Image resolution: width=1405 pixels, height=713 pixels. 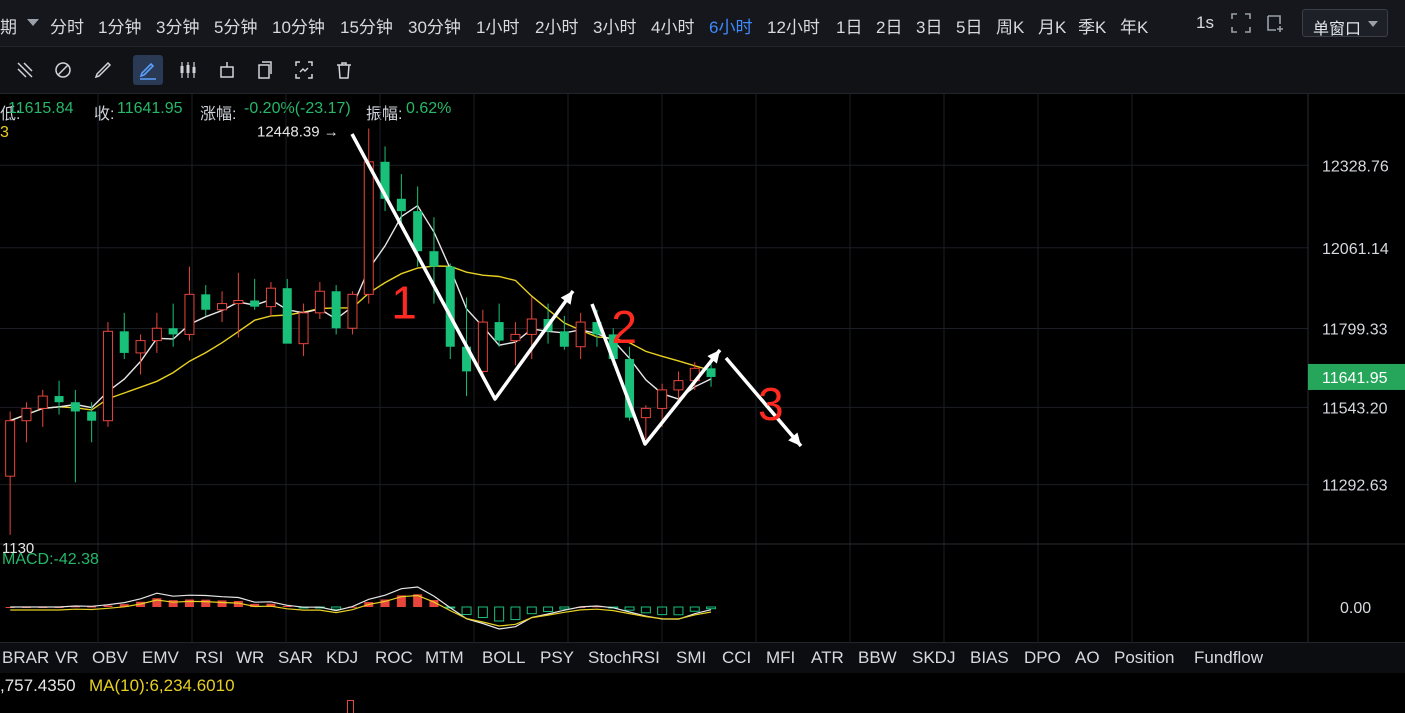 I want to click on volume-bar-stub, so click(x=350, y=706).